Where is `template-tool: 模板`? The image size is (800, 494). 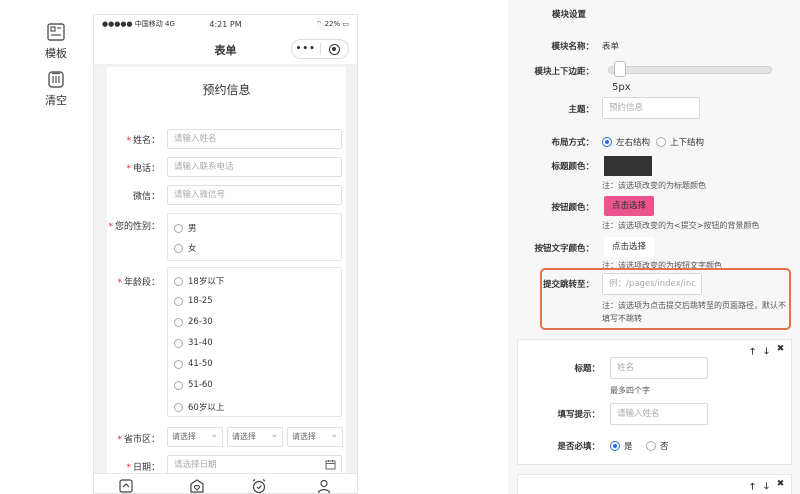 template-tool: 模板 is located at coordinates (56, 41).